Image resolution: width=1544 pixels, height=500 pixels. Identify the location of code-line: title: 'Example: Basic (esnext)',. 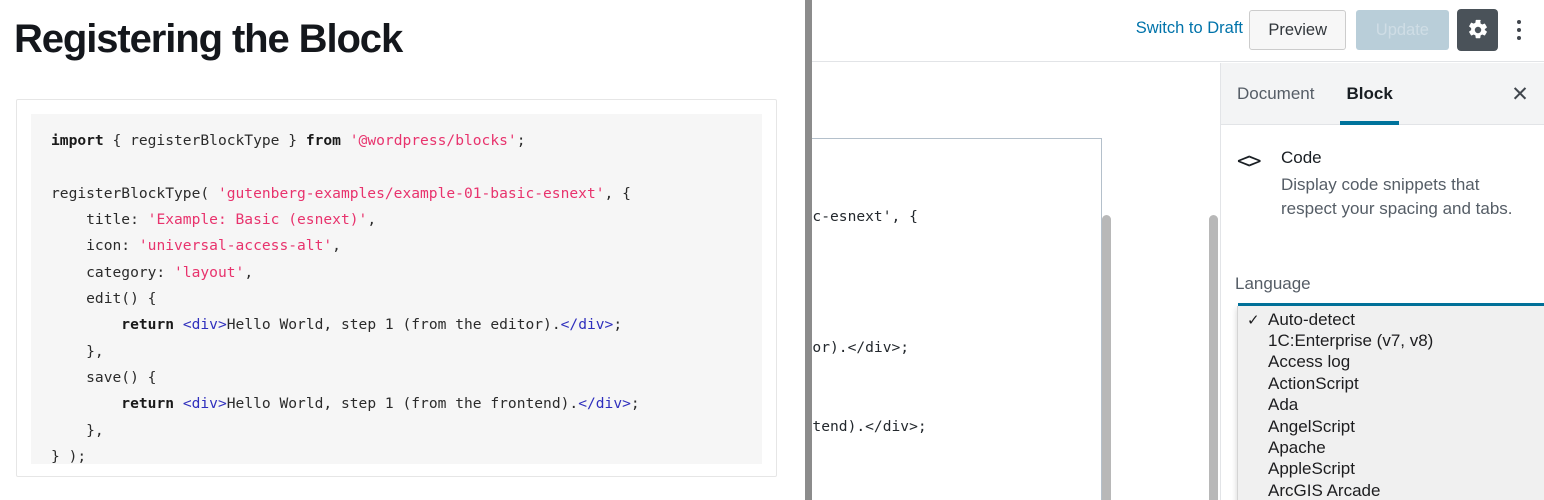
(214, 220).